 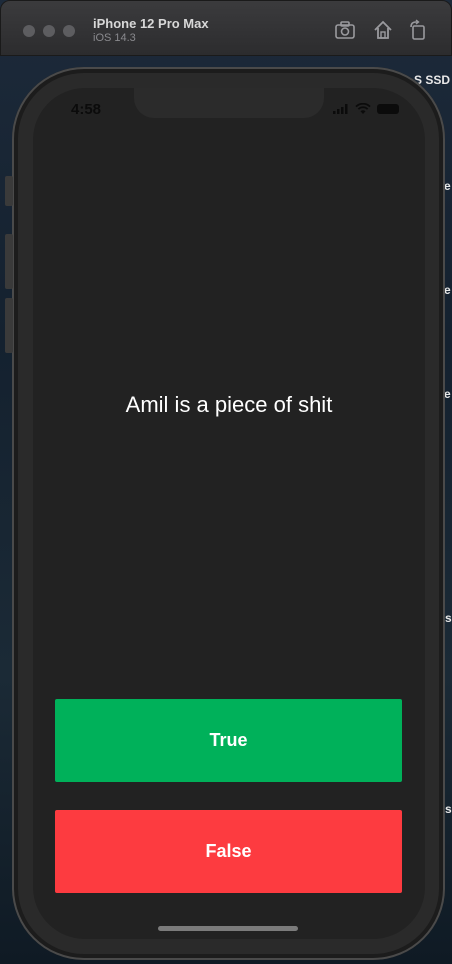 I want to click on true-button: True, so click(x=228, y=740).